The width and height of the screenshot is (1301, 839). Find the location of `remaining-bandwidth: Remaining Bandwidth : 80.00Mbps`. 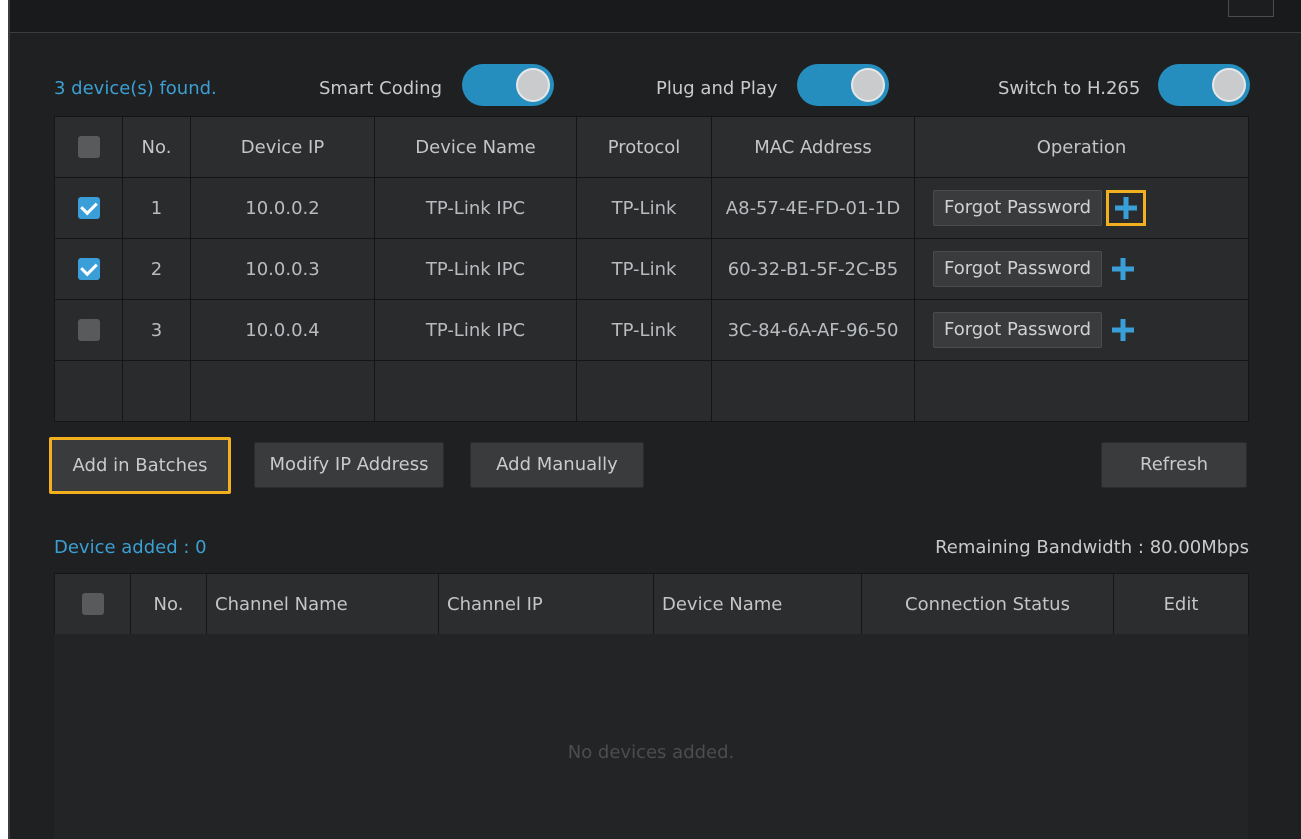

remaining-bandwidth: Remaining Bandwidth : 80.00Mbps is located at coordinates (1092, 547).